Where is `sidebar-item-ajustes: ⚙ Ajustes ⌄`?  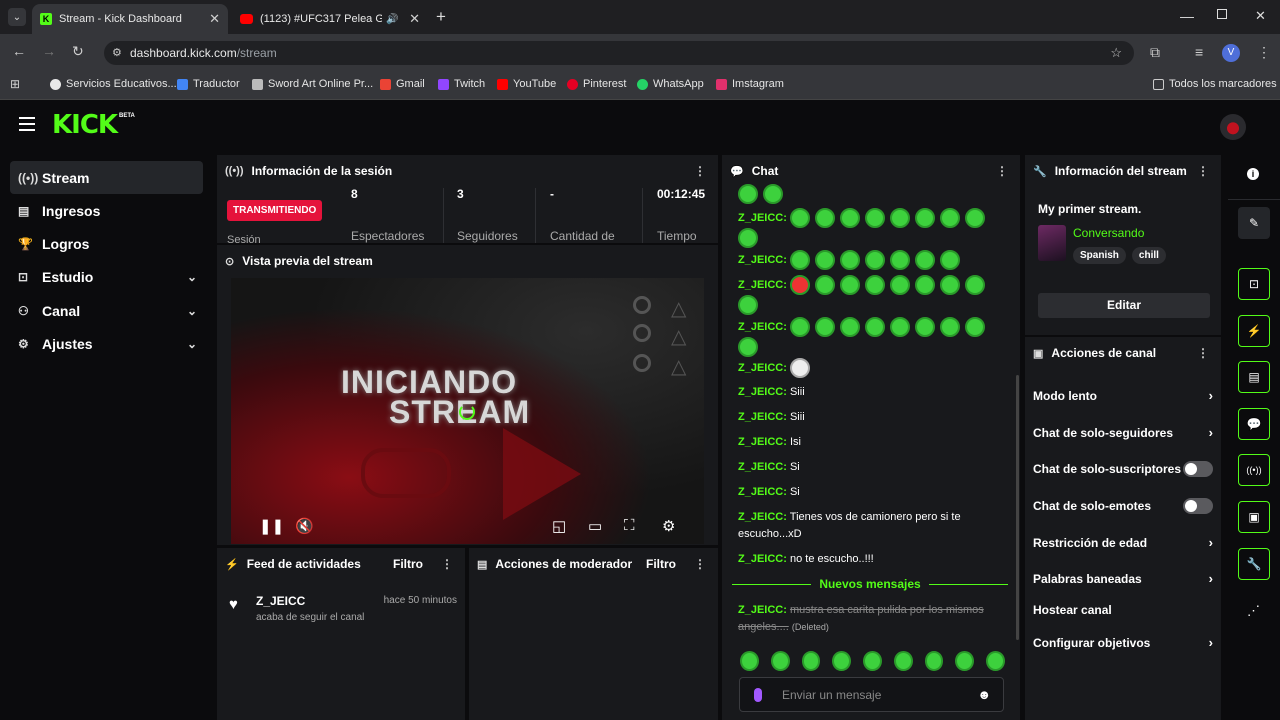 sidebar-item-ajustes: ⚙ Ajustes ⌄ is located at coordinates (106, 343).